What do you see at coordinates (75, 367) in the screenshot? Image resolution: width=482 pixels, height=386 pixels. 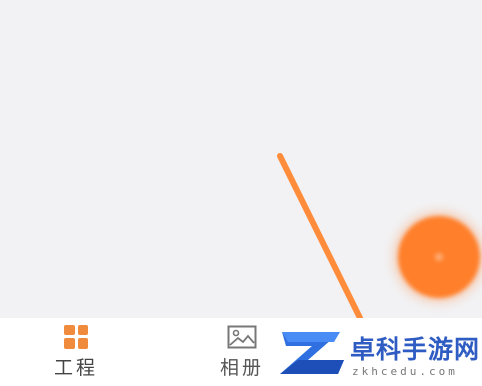 I see `tab-projects-label: 工程` at bounding box center [75, 367].